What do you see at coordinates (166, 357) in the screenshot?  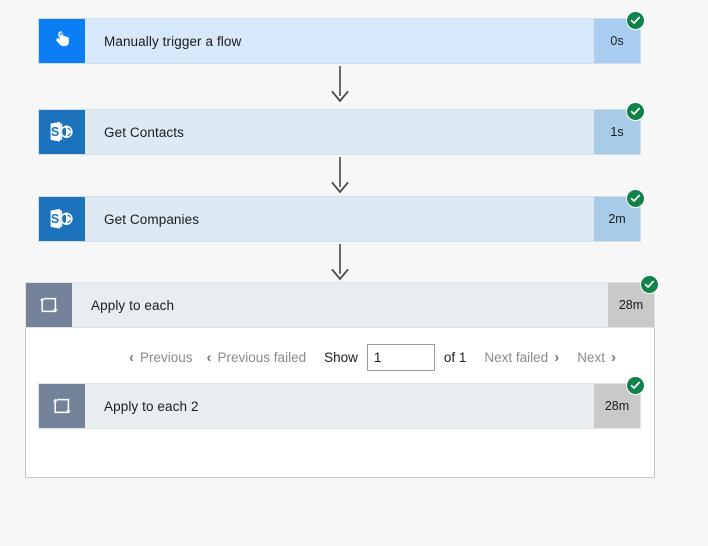 I see `previous-label: Previous` at bounding box center [166, 357].